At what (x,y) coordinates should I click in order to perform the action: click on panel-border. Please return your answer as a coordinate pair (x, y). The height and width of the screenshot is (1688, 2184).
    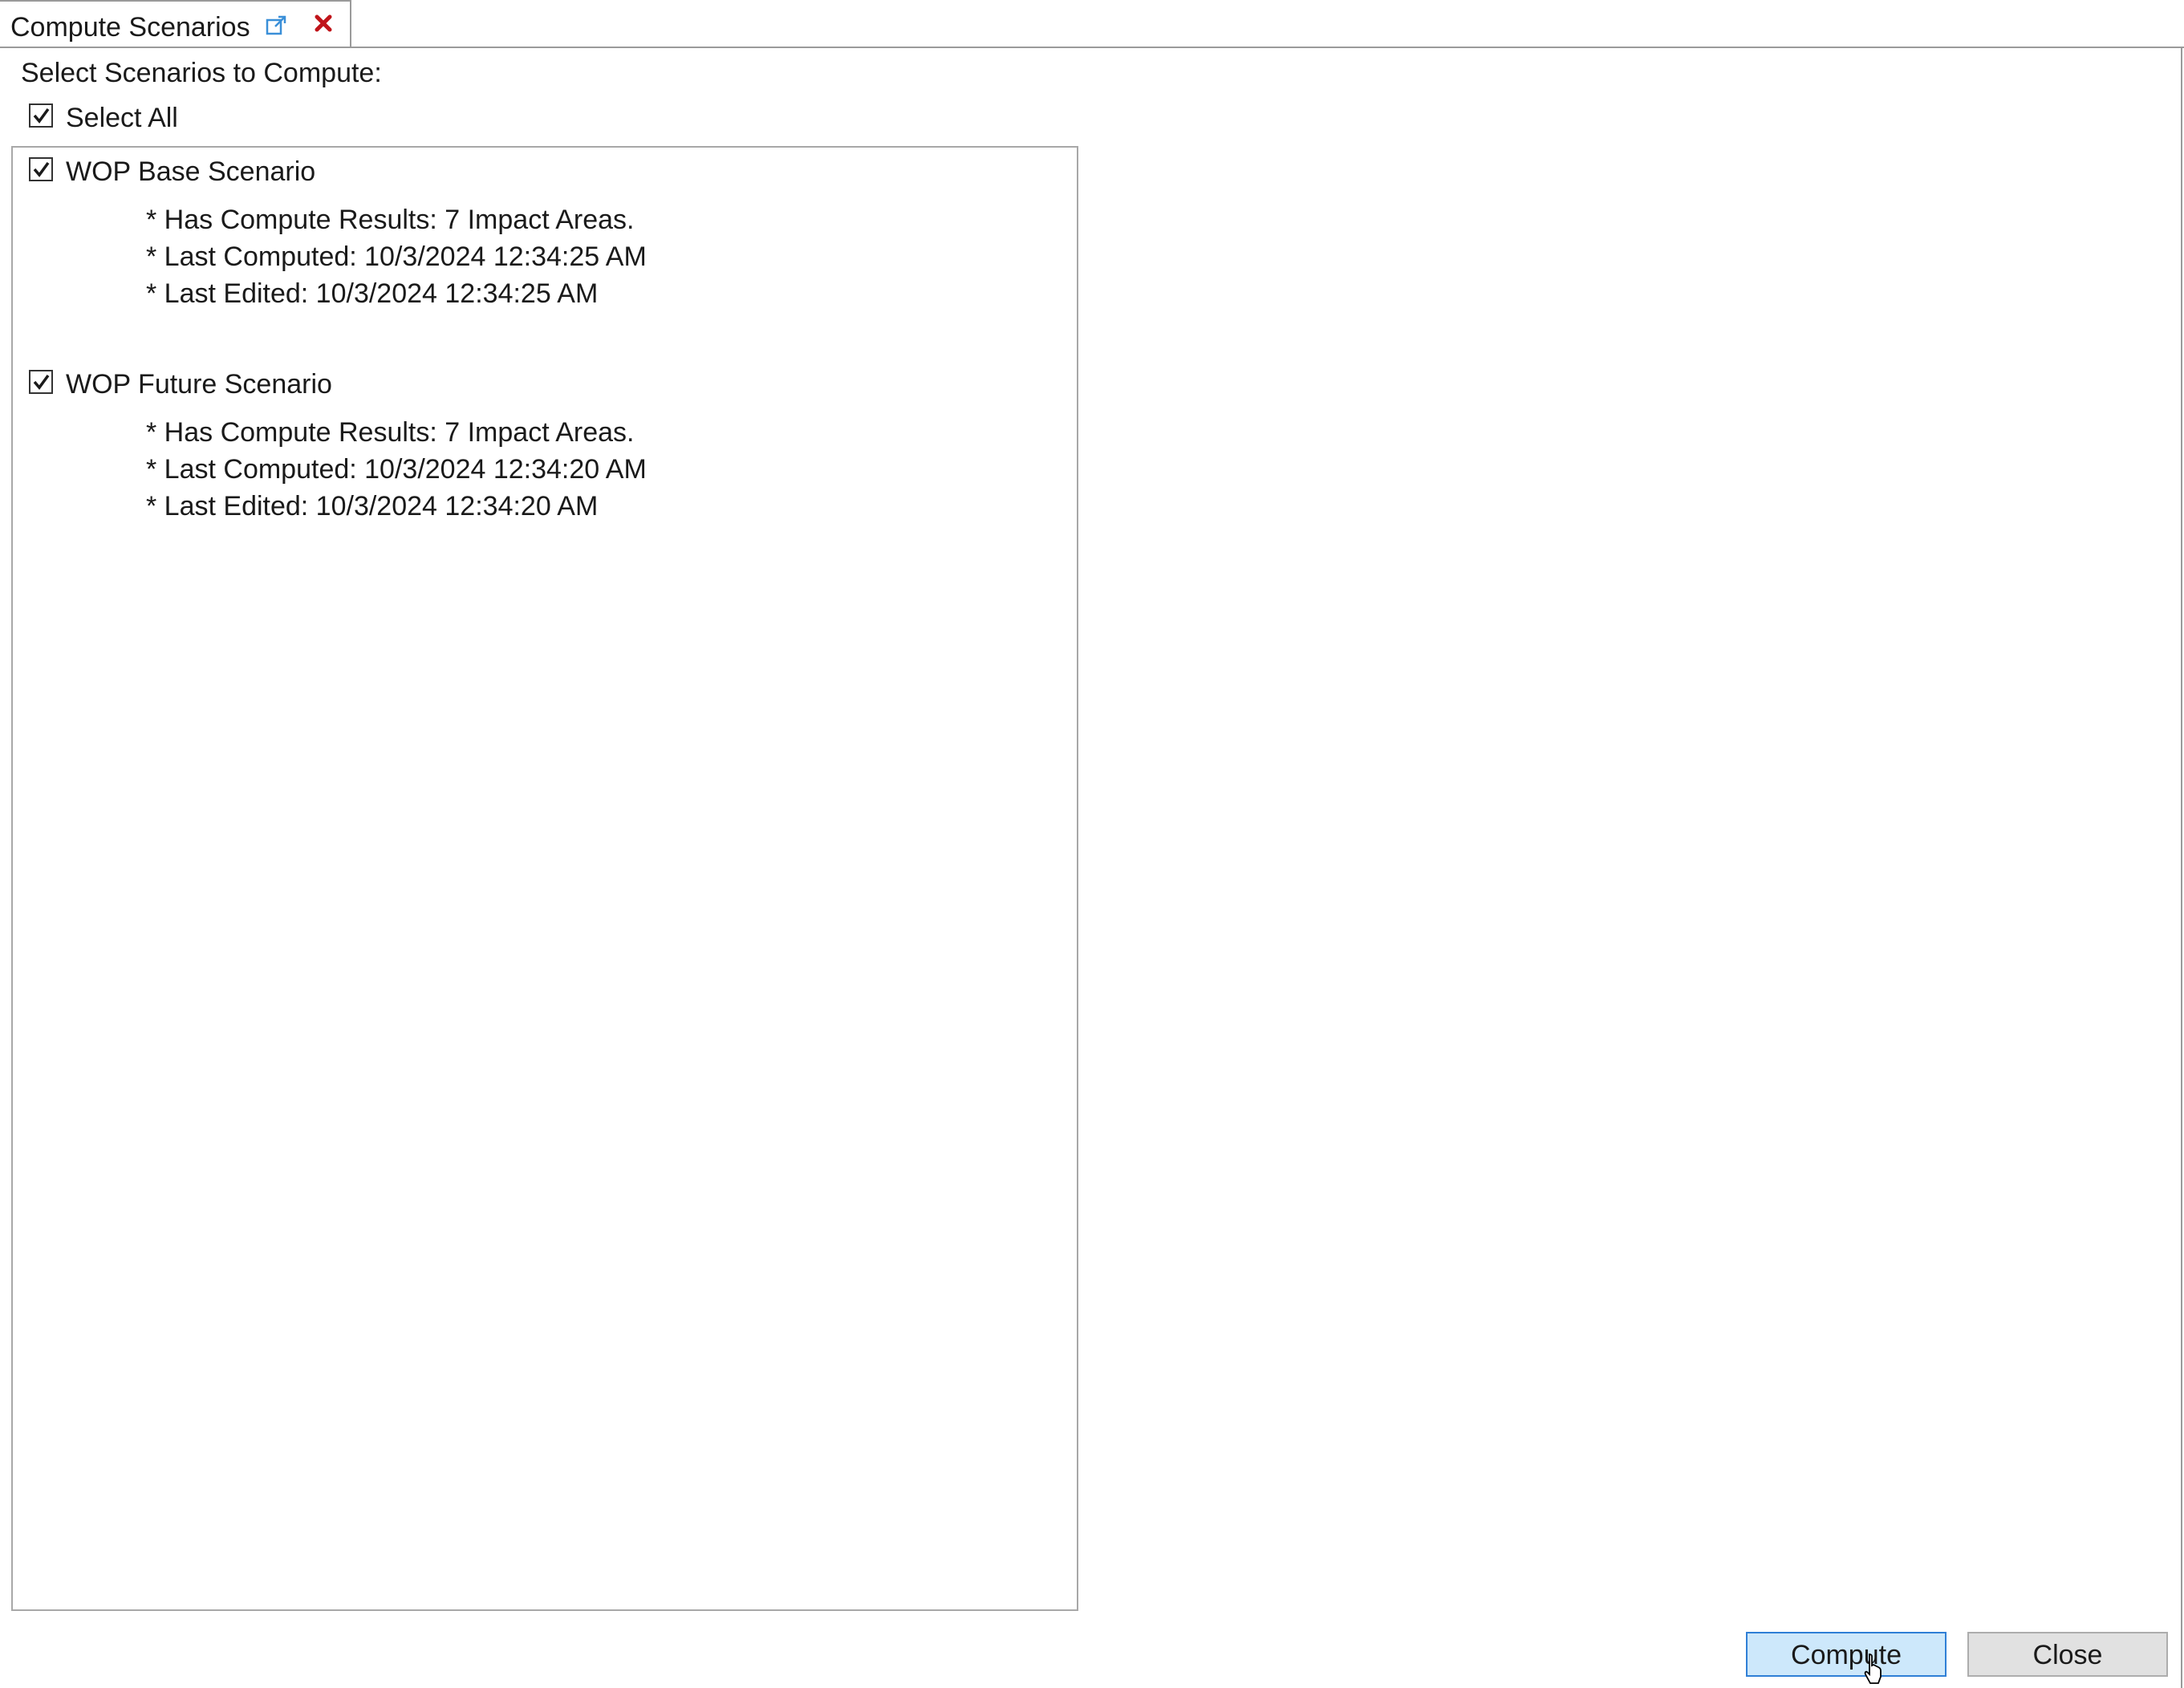
    Looking at the image, I should click on (2181, 867).